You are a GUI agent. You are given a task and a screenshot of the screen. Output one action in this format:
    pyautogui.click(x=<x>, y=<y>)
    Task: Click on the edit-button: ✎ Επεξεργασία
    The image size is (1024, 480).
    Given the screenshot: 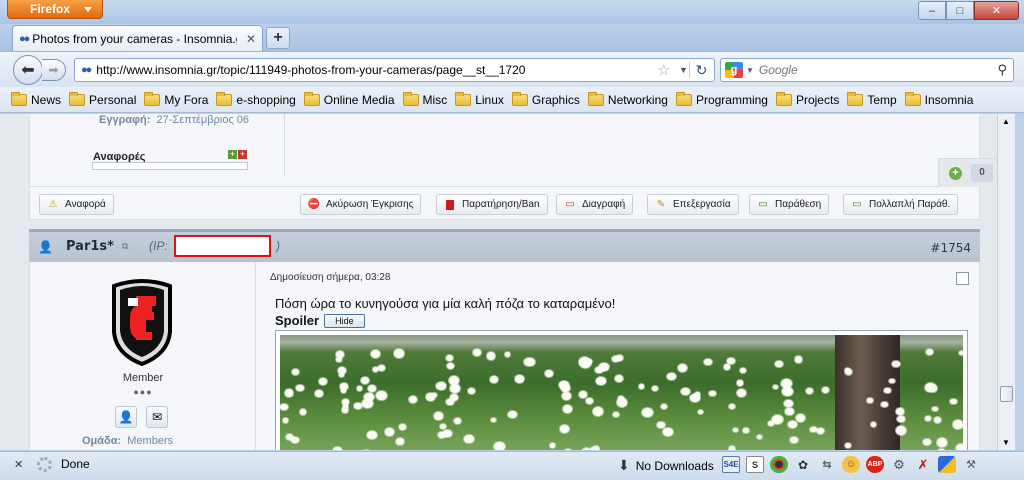 What is the action you would take?
    pyautogui.click(x=693, y=204)
    